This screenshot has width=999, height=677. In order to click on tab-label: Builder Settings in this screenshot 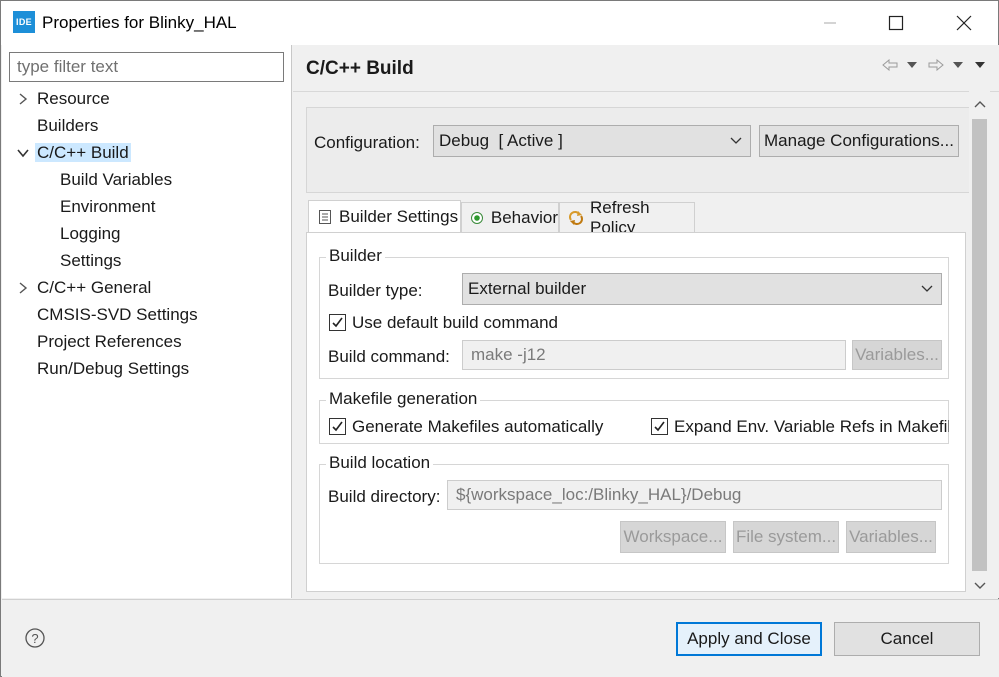, I will do `click(399, 216)`.